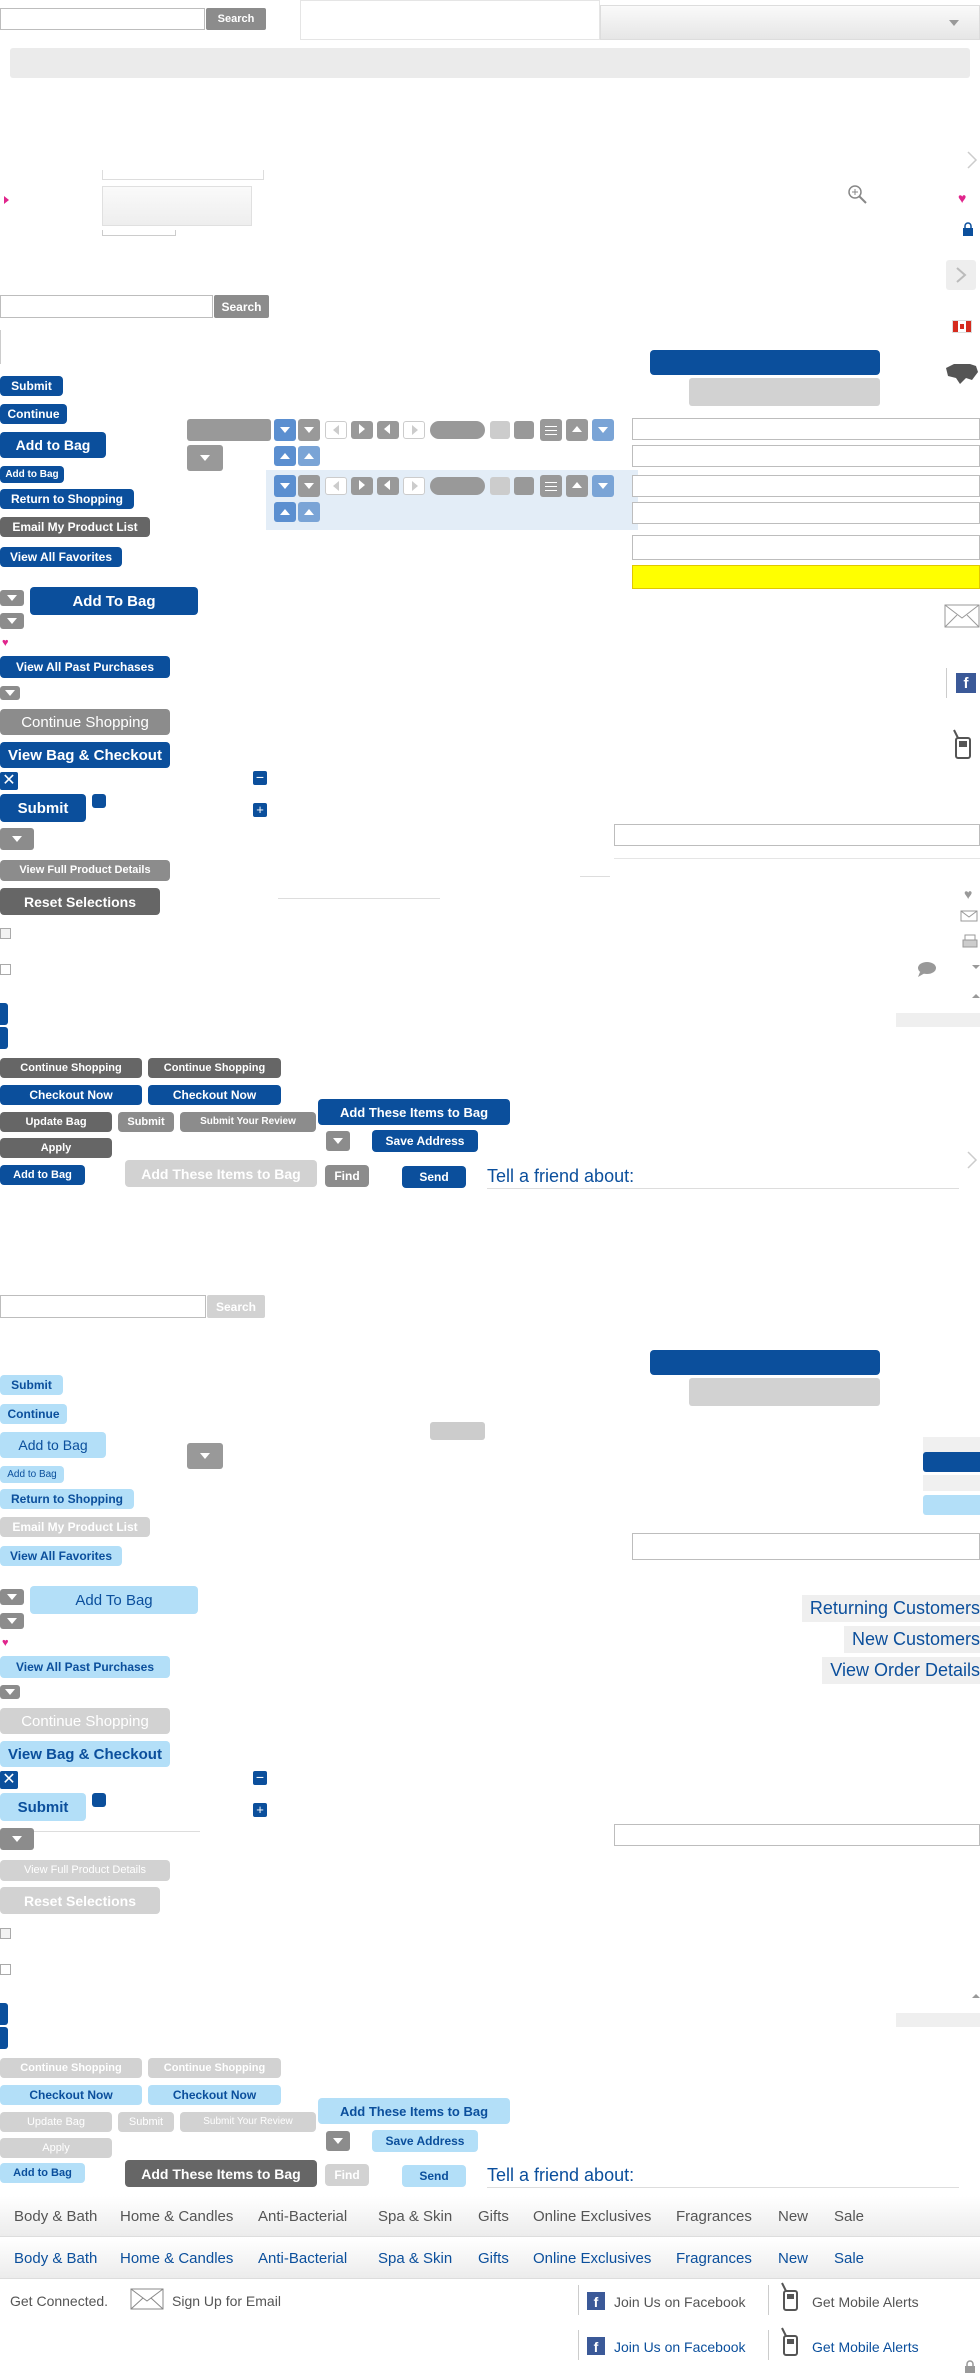 This screenshot has width=980, height=2380. Describe the element at coordinates (114, 1600) in the screenshot. I see `add-to-bag-large-button: Add To Bag` at that location.